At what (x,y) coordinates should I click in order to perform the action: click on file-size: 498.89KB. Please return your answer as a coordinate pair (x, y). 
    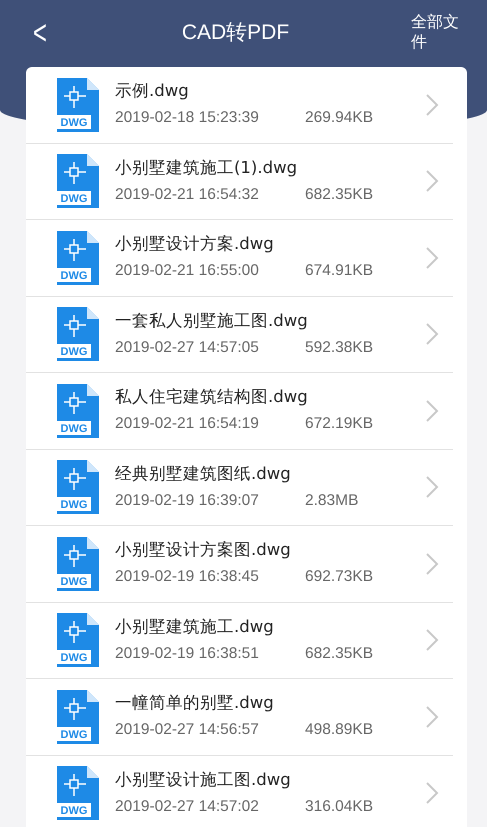
    Looking at the image, I should click on (339, 729).